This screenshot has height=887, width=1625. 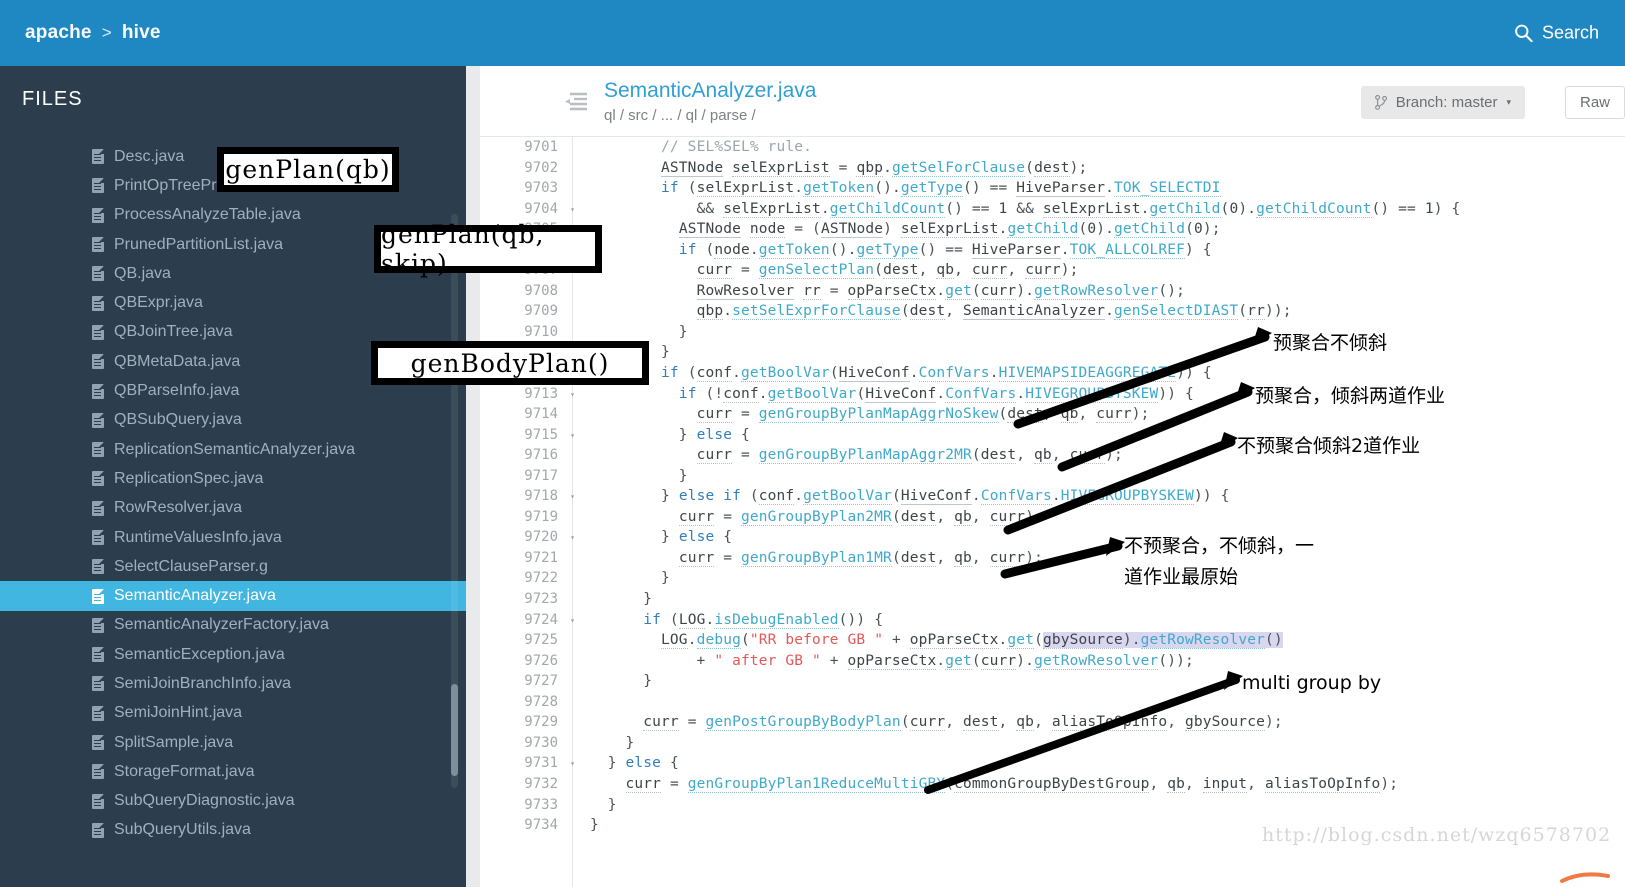 What do you see at coordinates (233, 566) in the screenshot?
I see `file-list-item: SelectClauseParser.g` at bounding box center [233, 566].